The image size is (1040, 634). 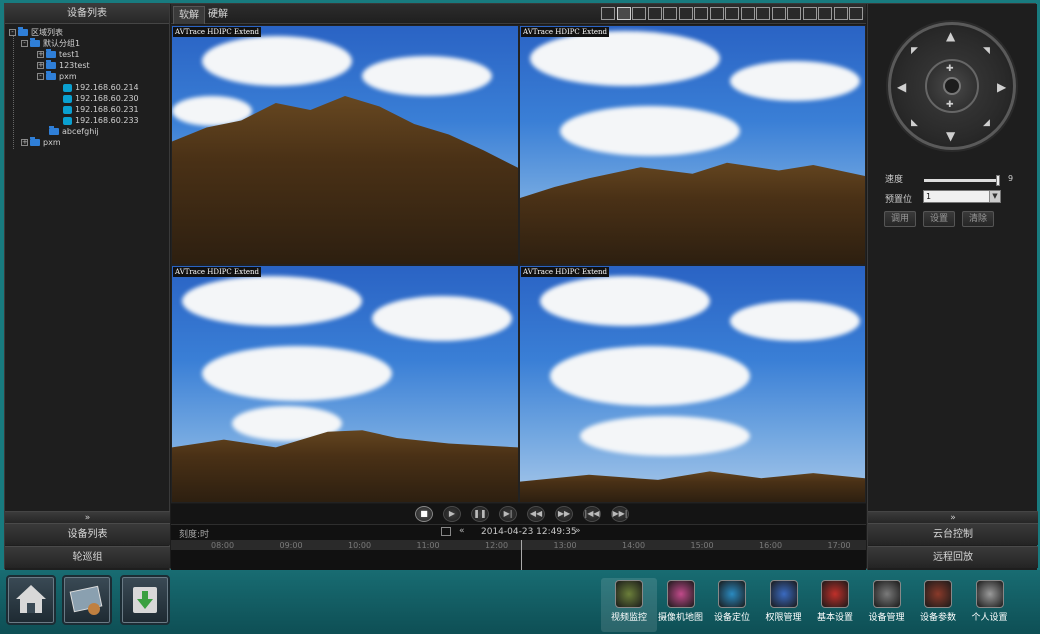 I want to click on home-button, so click(x=31, y=600).